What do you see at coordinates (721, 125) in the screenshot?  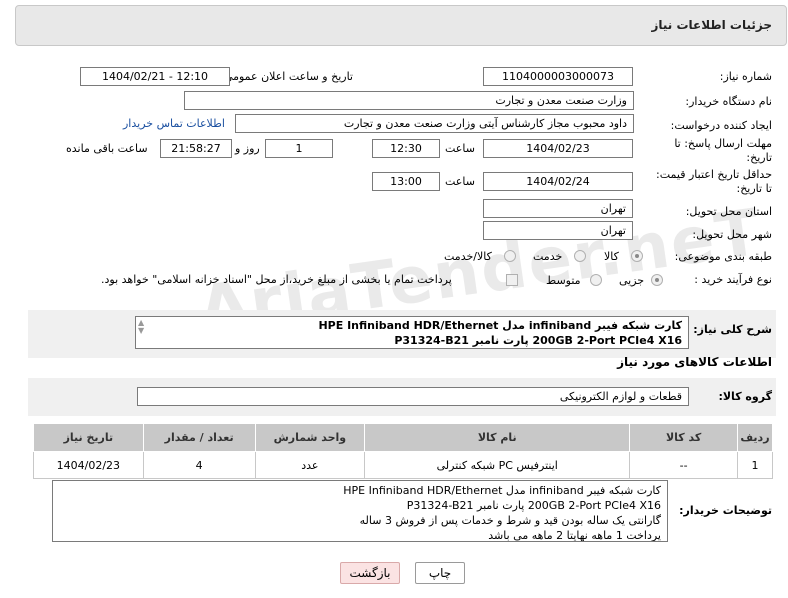 I see `creator-label: ایجاد کننده درخواست:` at bounding box center [721, 125].